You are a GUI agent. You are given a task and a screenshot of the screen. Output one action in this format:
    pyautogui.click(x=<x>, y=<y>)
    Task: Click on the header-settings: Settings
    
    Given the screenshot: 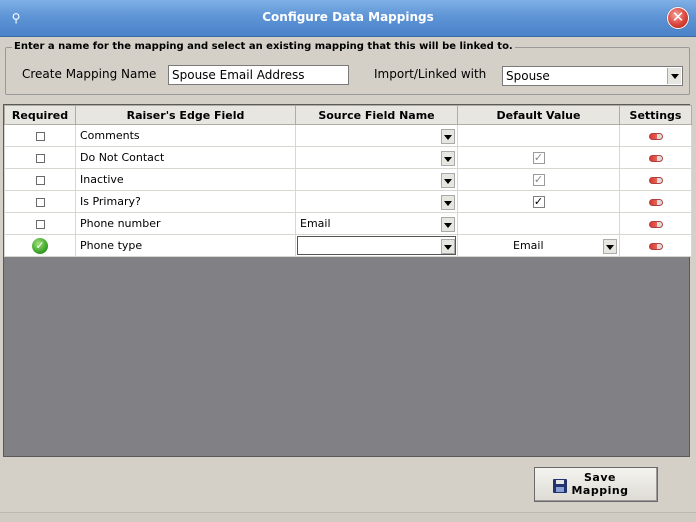 What is the action you would take?
    pyautogui.click(x=655, y=115)
    